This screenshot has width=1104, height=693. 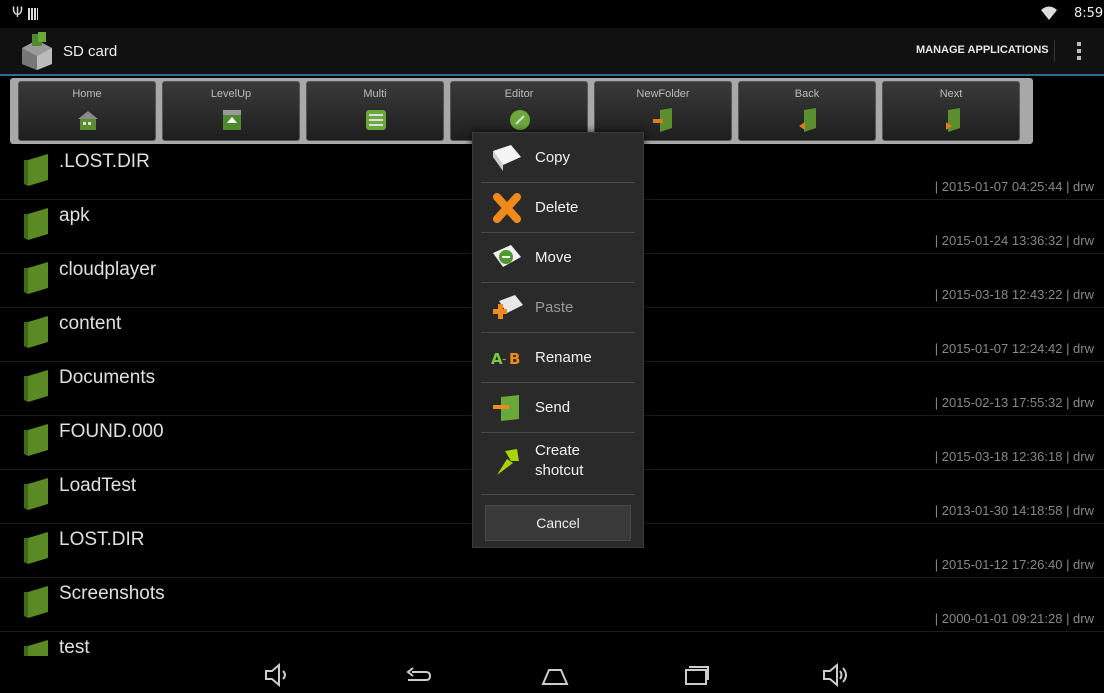 What do you see at coordinates (552, 644) in the screenshot?
I see `list-item: test` at bounding box center [552, 644].